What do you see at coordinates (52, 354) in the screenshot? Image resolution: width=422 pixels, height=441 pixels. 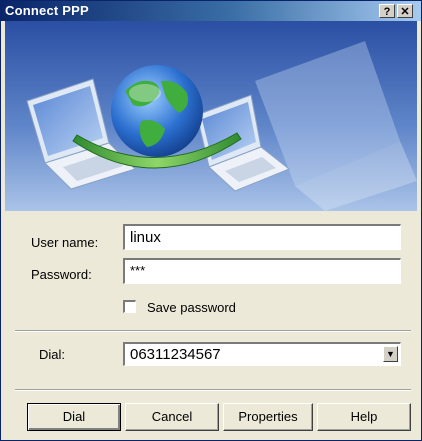 I see `dial-label: Dial:` at bounding box center [52, 354].